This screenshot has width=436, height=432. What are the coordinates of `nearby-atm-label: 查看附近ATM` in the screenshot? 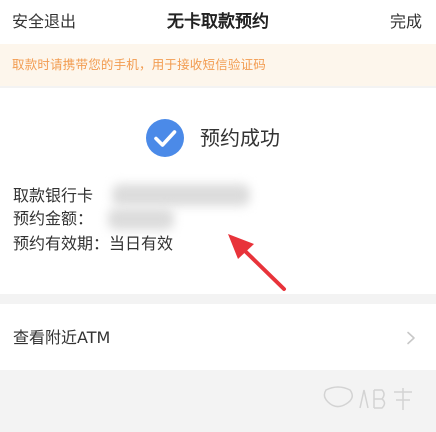 It's located at (62, 337).